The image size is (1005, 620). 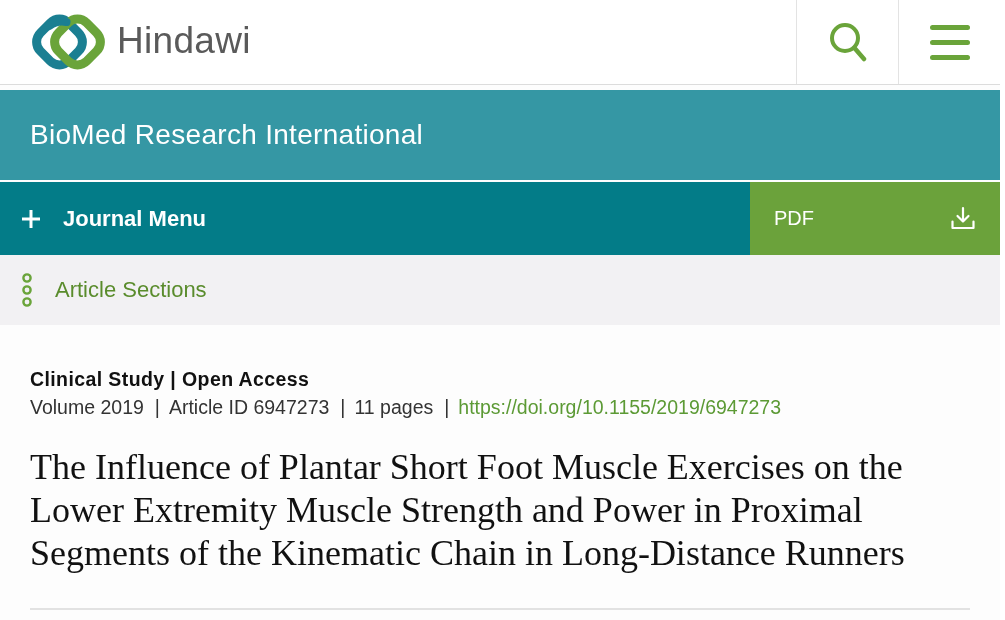 I want to click on meta-text: Volume 2019, so click(x=87, y=407).